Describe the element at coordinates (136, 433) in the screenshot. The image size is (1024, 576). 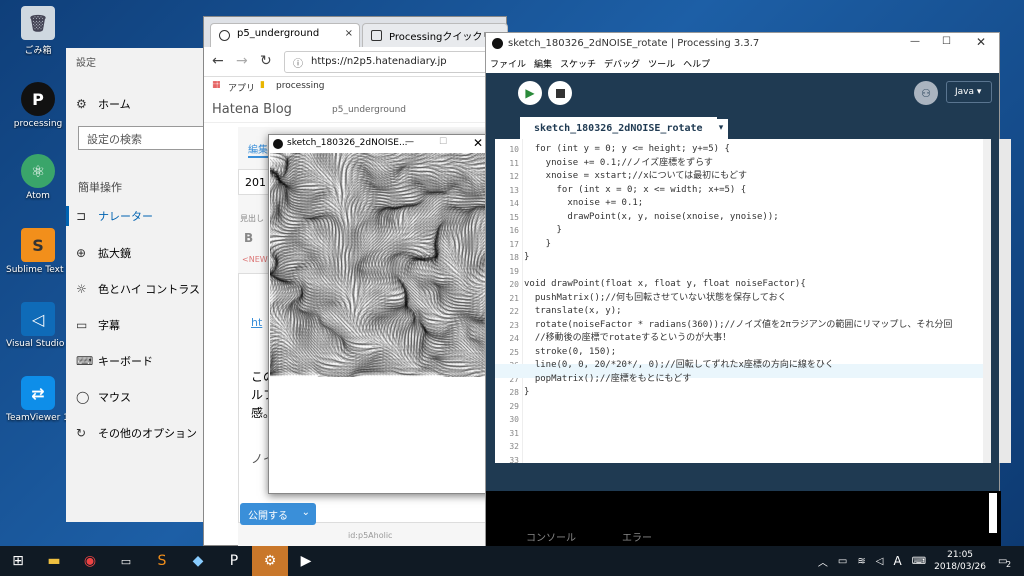
I see `settings-item-other: ↻ その他のオプション` at that location.